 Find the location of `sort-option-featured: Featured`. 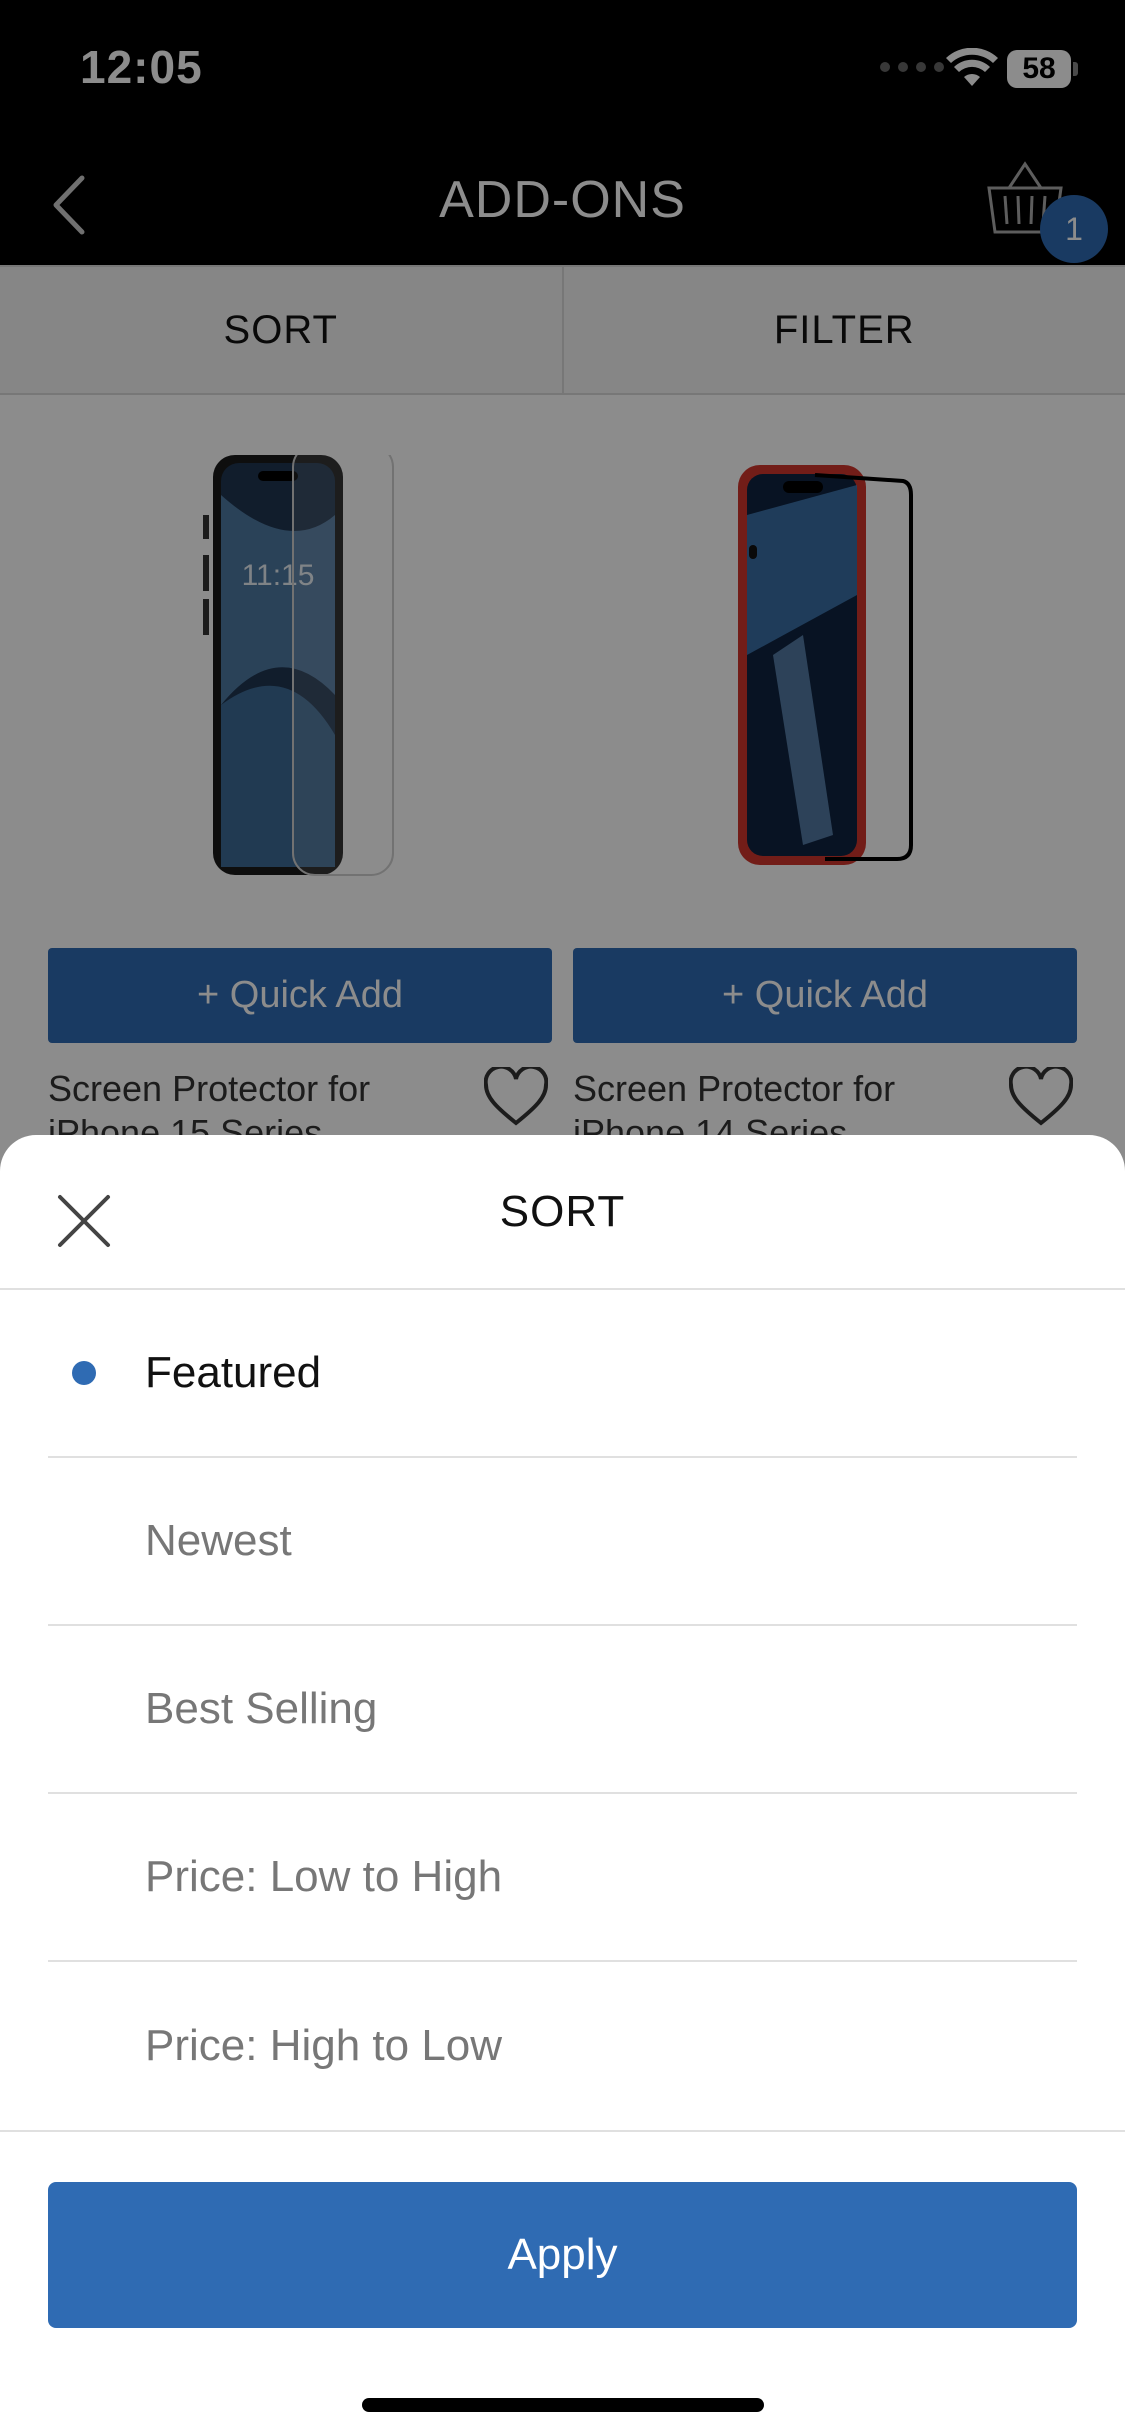

sort-option-featured: Featured is located at coordinates (562, 1374).